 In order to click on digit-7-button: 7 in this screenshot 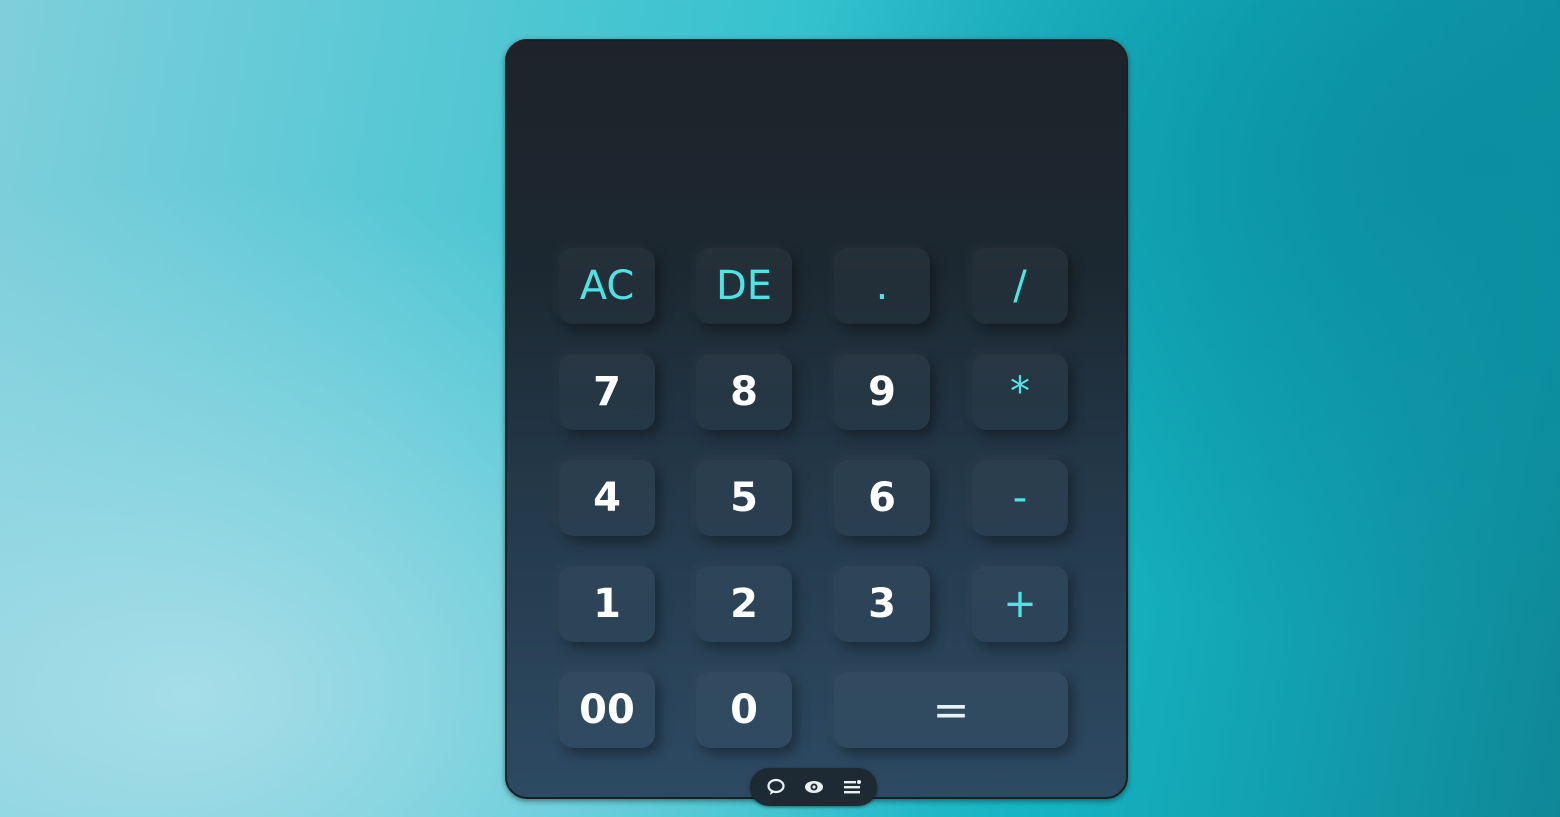, I will do `click(607, 392)`.